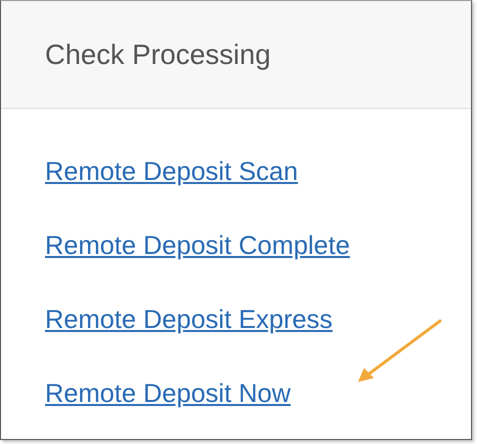 Image resolution: width=490 pixels, height=444 pixels. Describe the element at coordinates (171, 171) in the screenshot. I see `deposit-link: Remote Deposit Scan` at that location.